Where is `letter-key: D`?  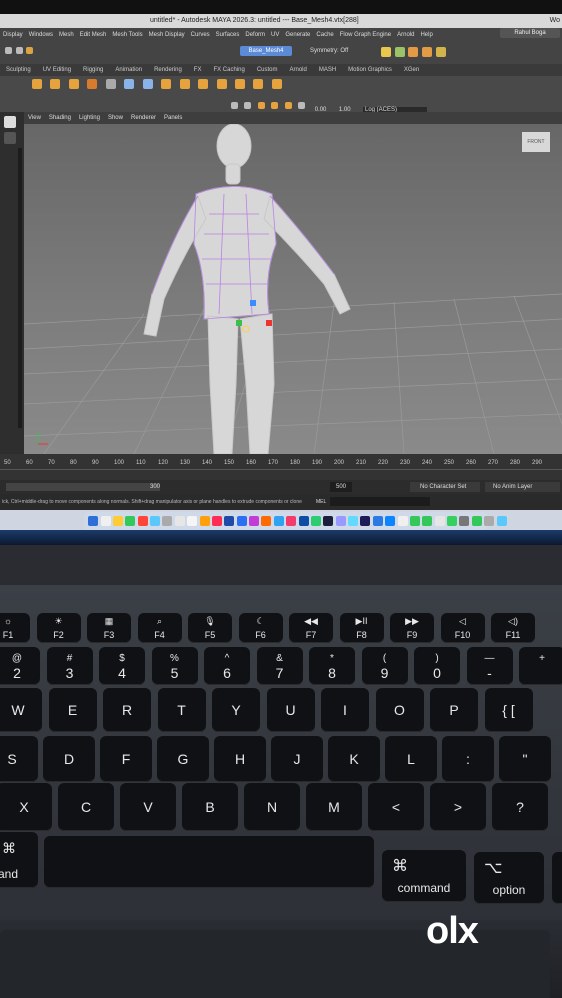 letter-key: D is located at coordinates (69, 759).